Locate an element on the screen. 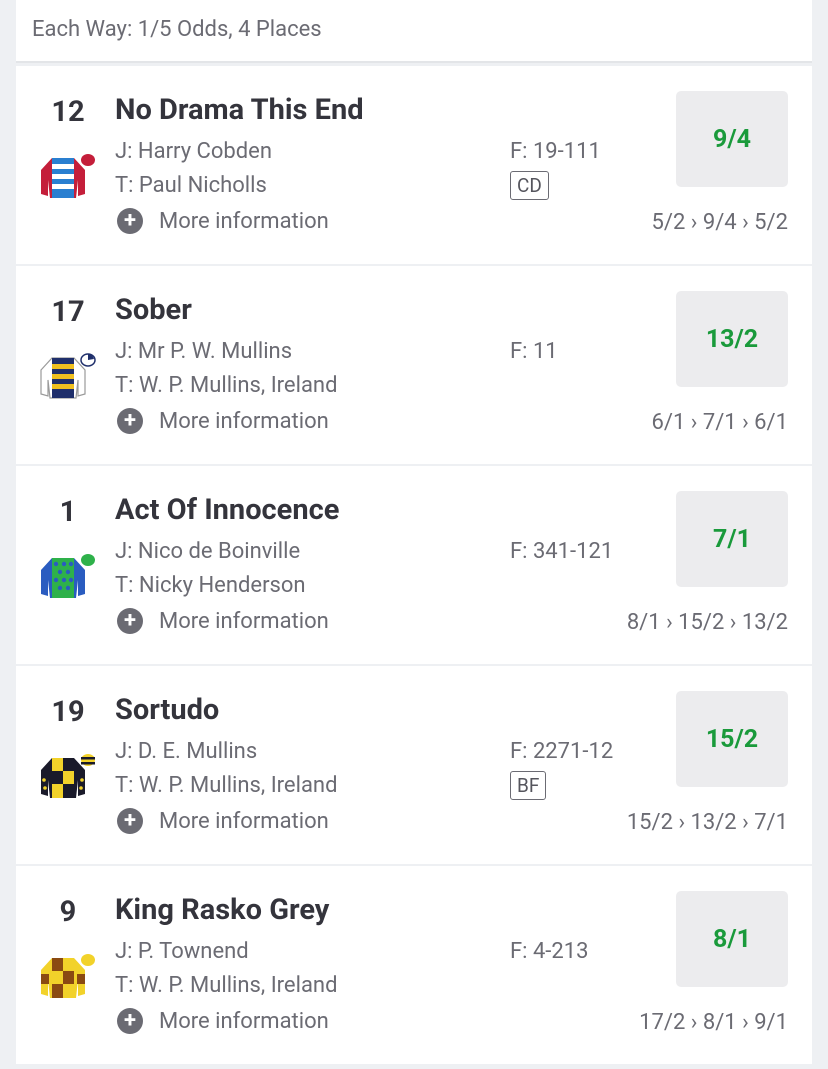 This screenshot has height=1069, width=828. horse-name: Sortudo is located at coordinates (167, 710).